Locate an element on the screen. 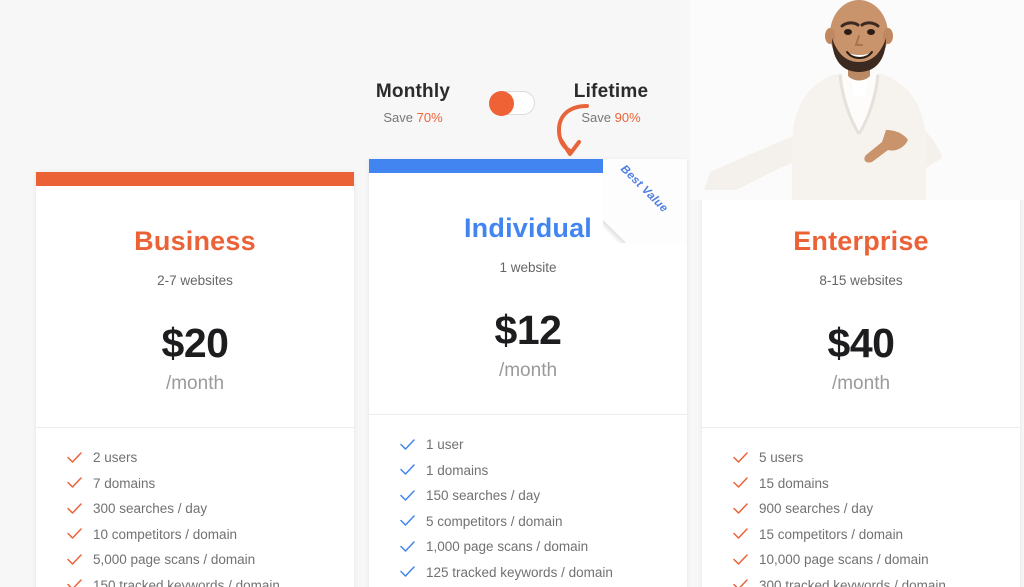 Image resolution: width=1024 pixels, height=587 pixels. feature-item: 900 searches / day is located at coordinates (876, 508).